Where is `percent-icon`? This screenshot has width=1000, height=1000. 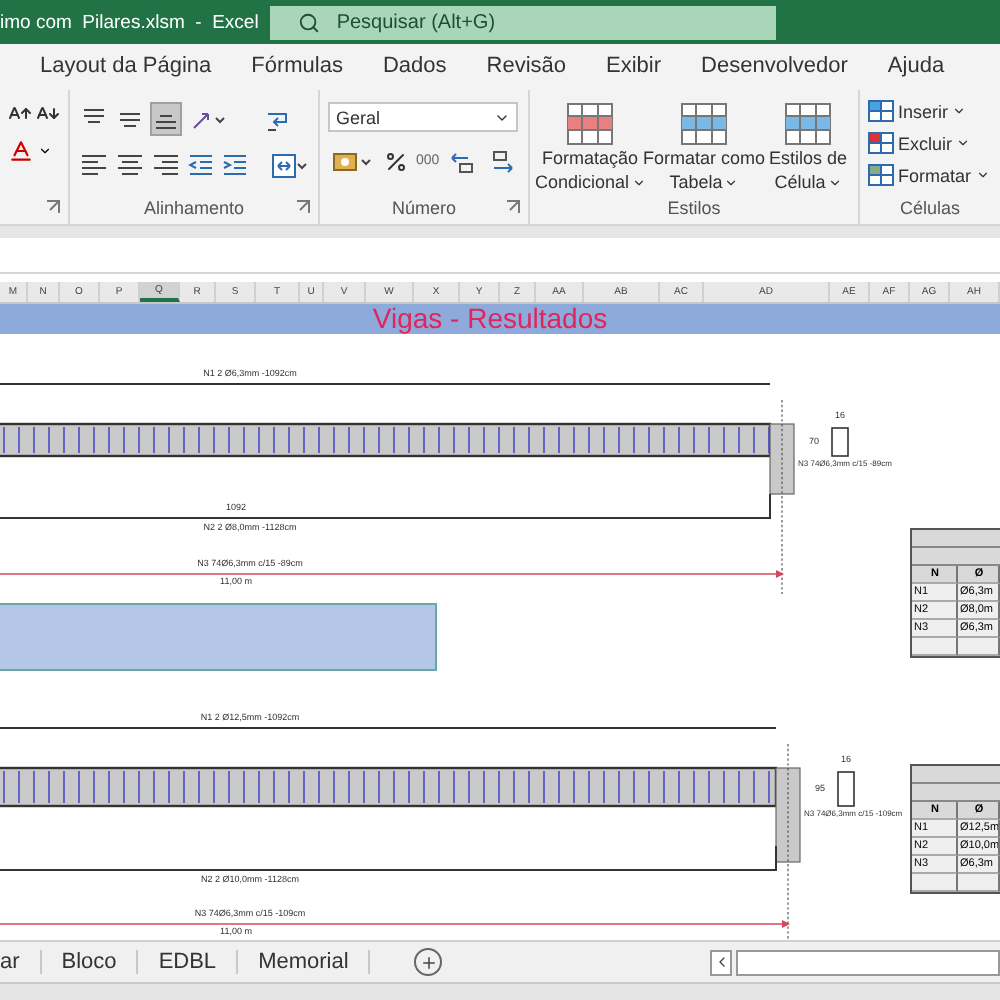 percent-icon is located at coordinates (396, 161).